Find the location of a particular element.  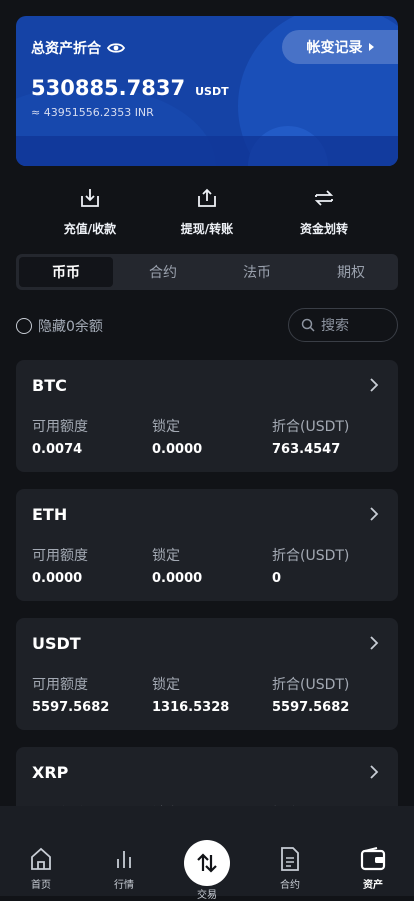

upload-icon is located at coordinates (207, 197).